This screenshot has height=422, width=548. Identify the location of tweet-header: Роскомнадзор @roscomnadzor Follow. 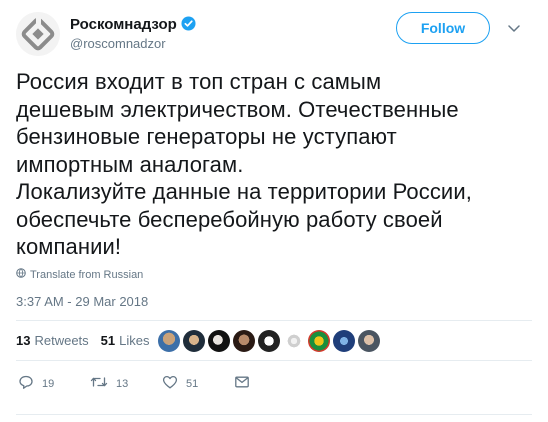
(274, 35).